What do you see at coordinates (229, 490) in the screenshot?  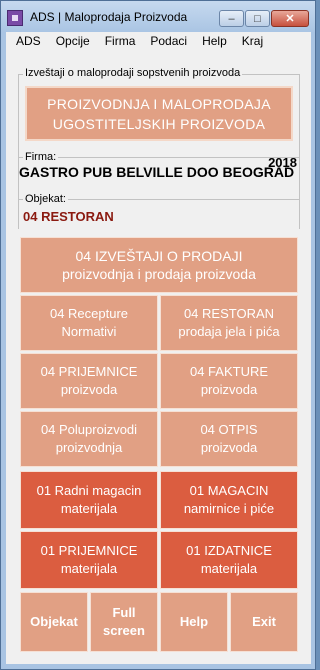 I see `magacin-line1: 01 MAGACIN` at bounding box center [229, 490].